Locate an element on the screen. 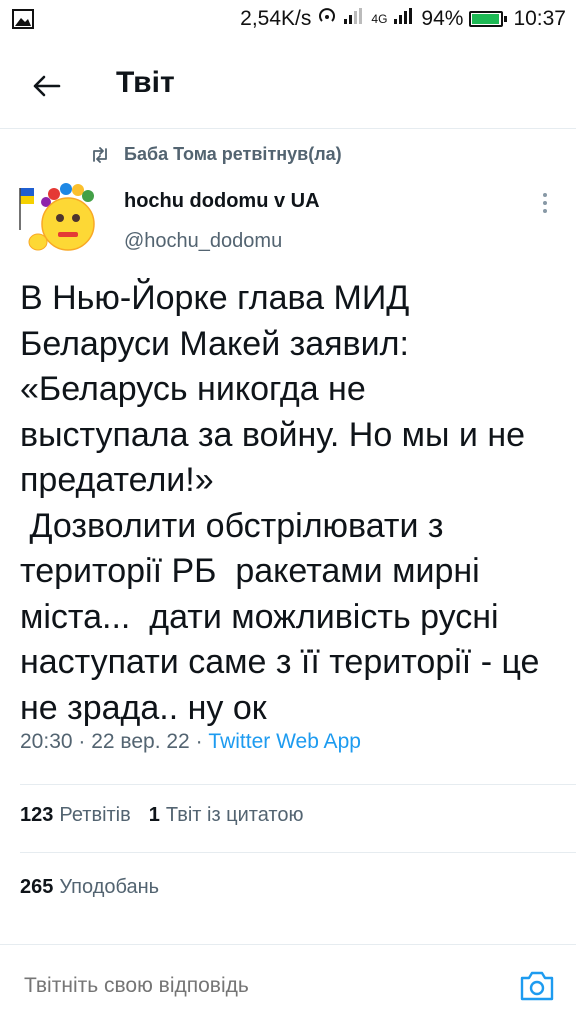 This screenshot has width=576, height=1025. network-type: 4G is located at coordinates (379, 19).